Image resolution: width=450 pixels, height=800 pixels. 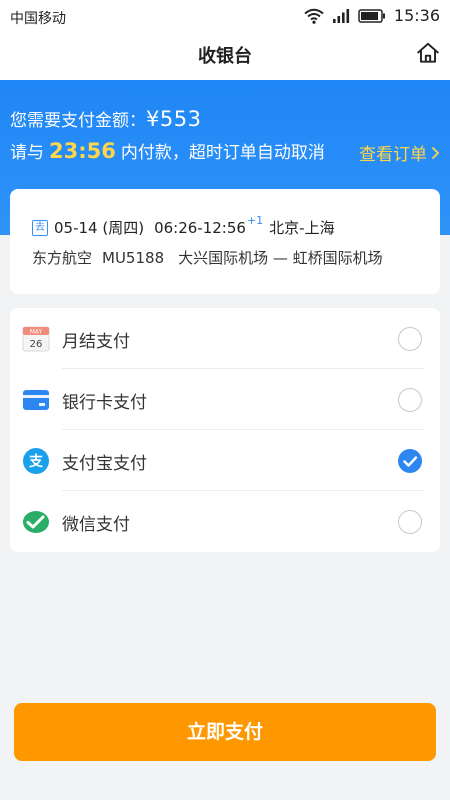 I want to click on page-title: 收银台, so click(x=225, y=56).